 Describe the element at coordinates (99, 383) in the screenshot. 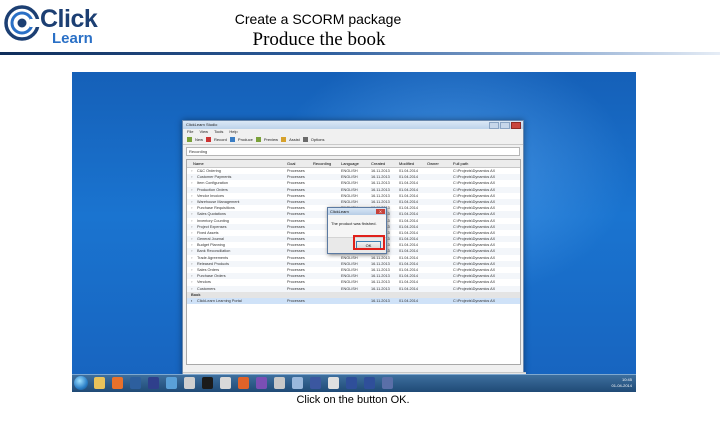

I see `explorer-icon` at that location.